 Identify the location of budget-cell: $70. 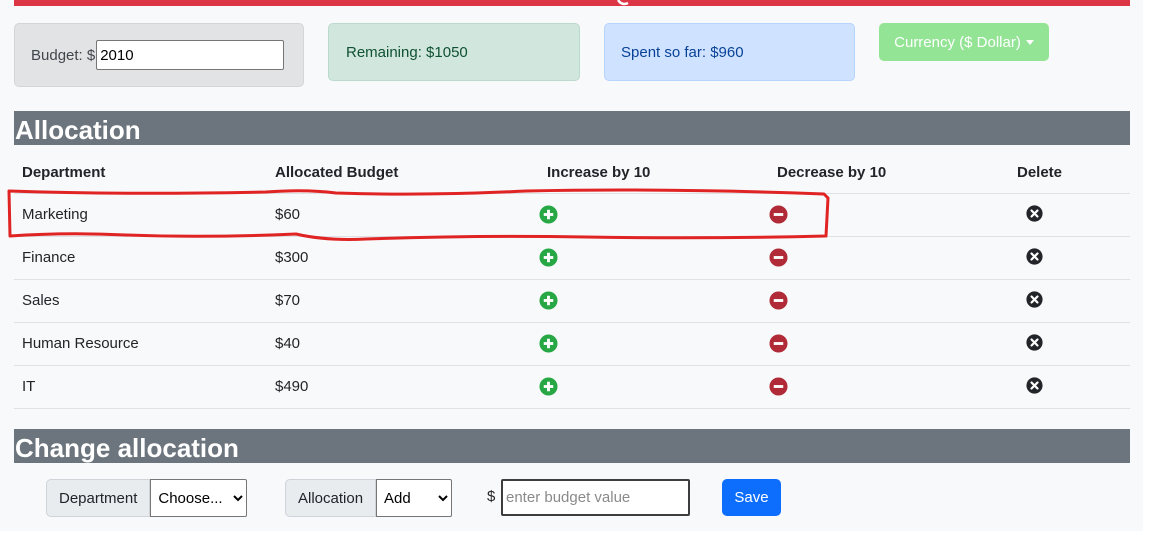
(403, 301).